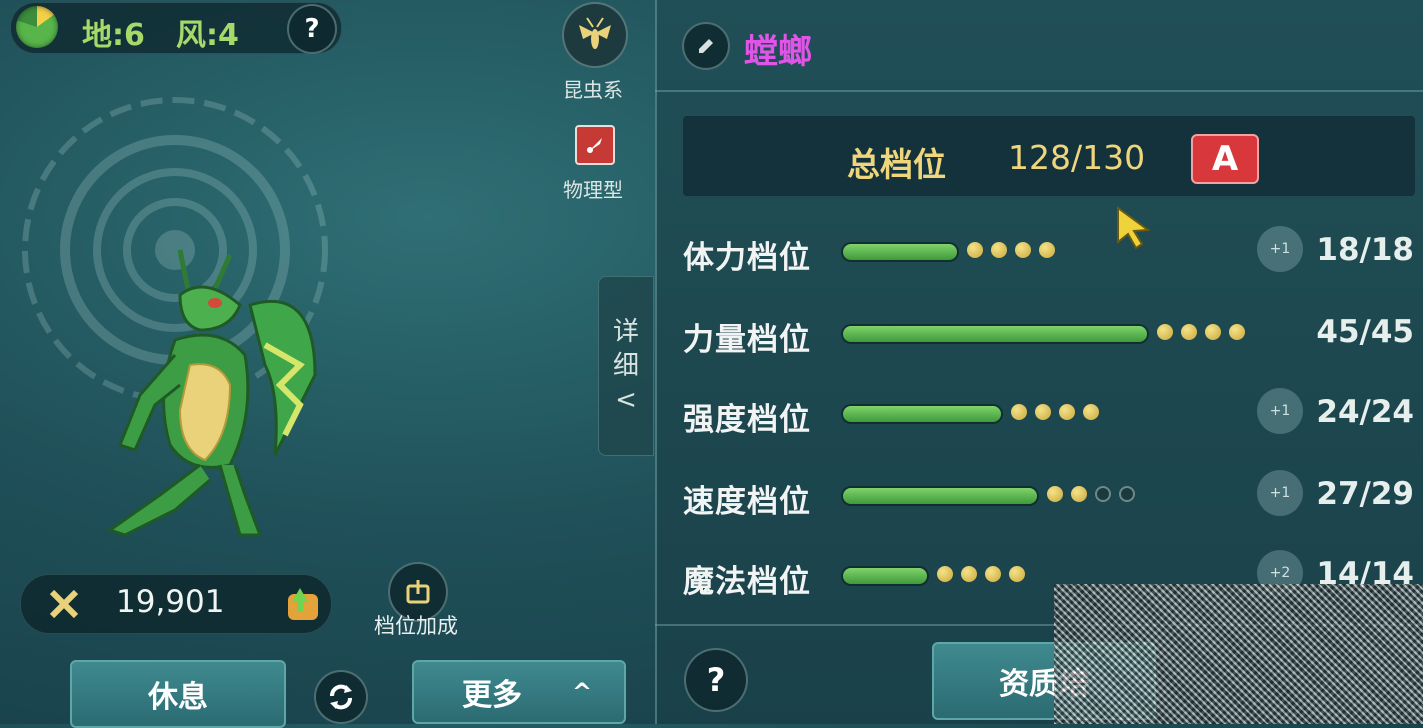 The image size is (1423, 728). I want to click on crossed-swords-icon, so click(64, 604).